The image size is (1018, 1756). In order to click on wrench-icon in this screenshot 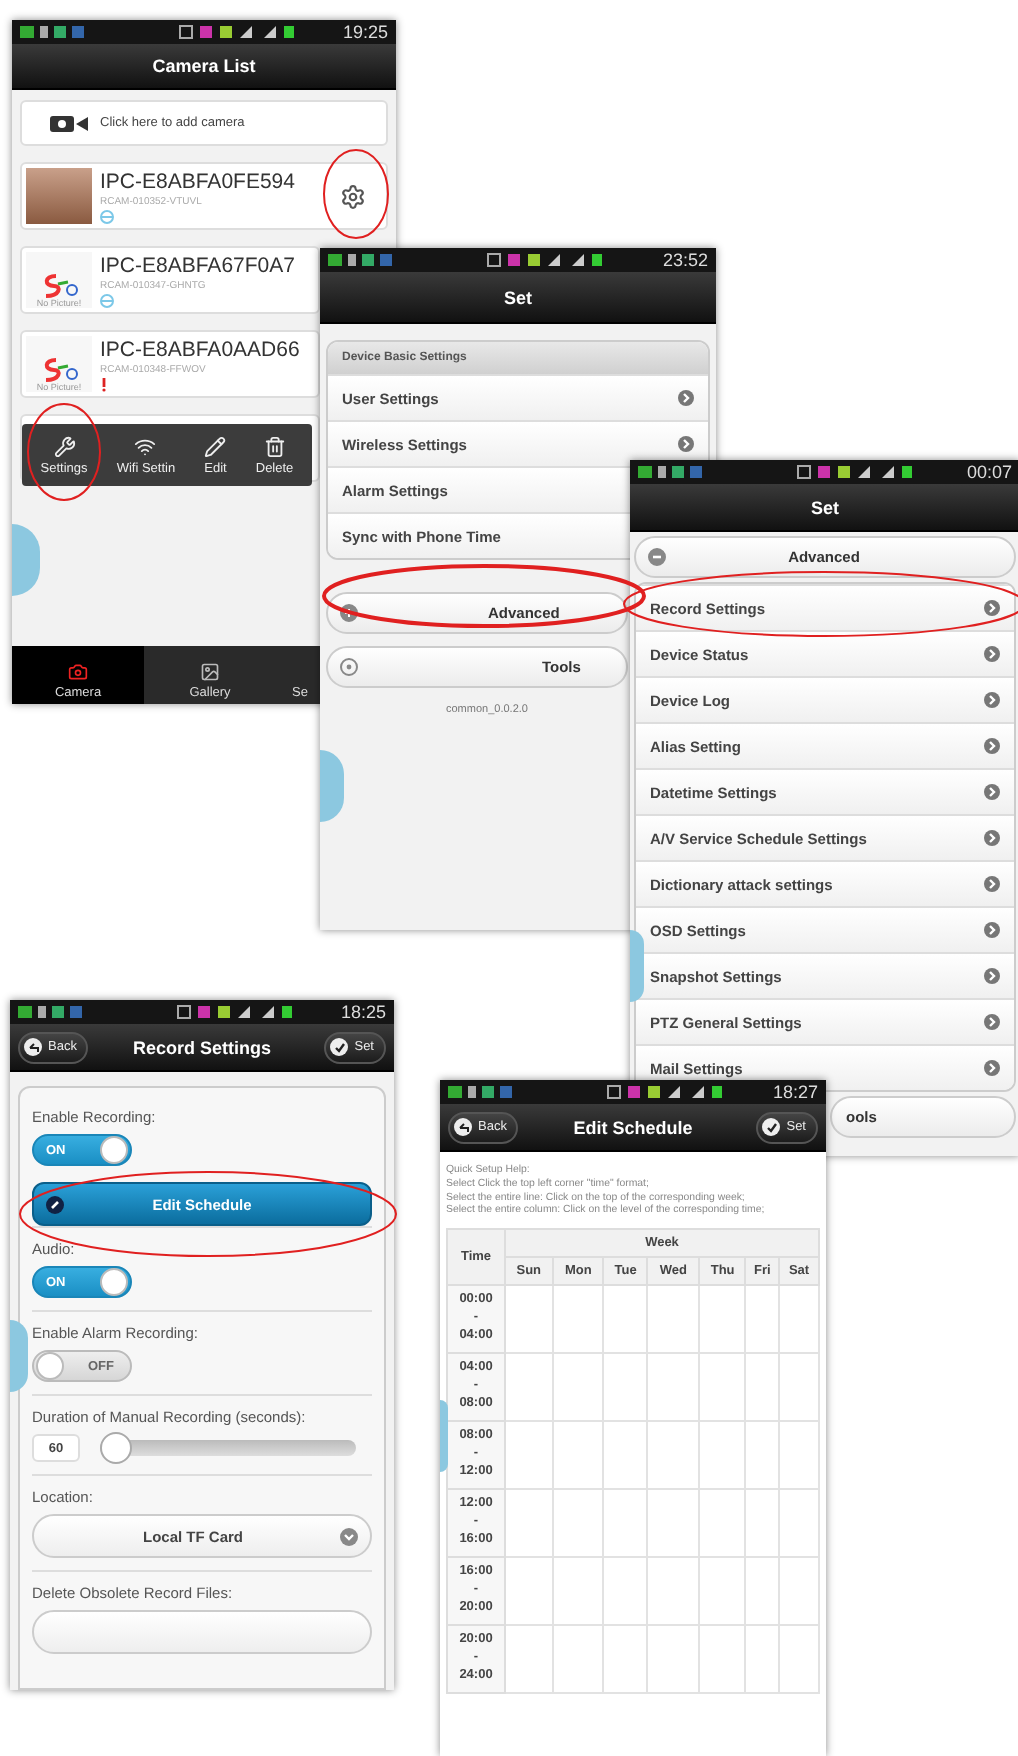, I will do `click(64, 446)`.